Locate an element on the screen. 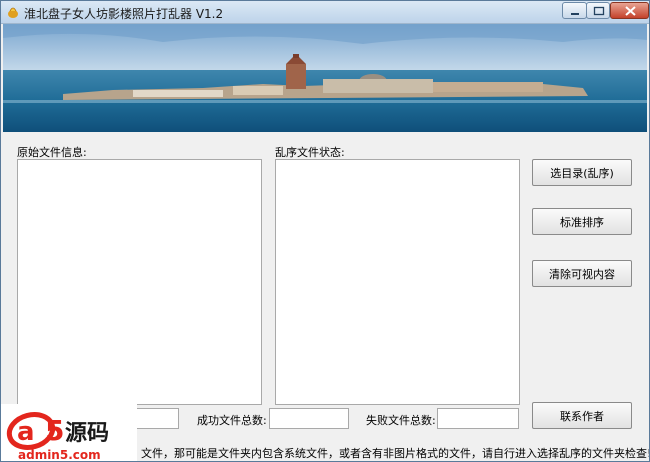 This screenshot has width=650, height=462. watermark-logo: a 5 源码 admin5.com is located at coordinates (69, 433).